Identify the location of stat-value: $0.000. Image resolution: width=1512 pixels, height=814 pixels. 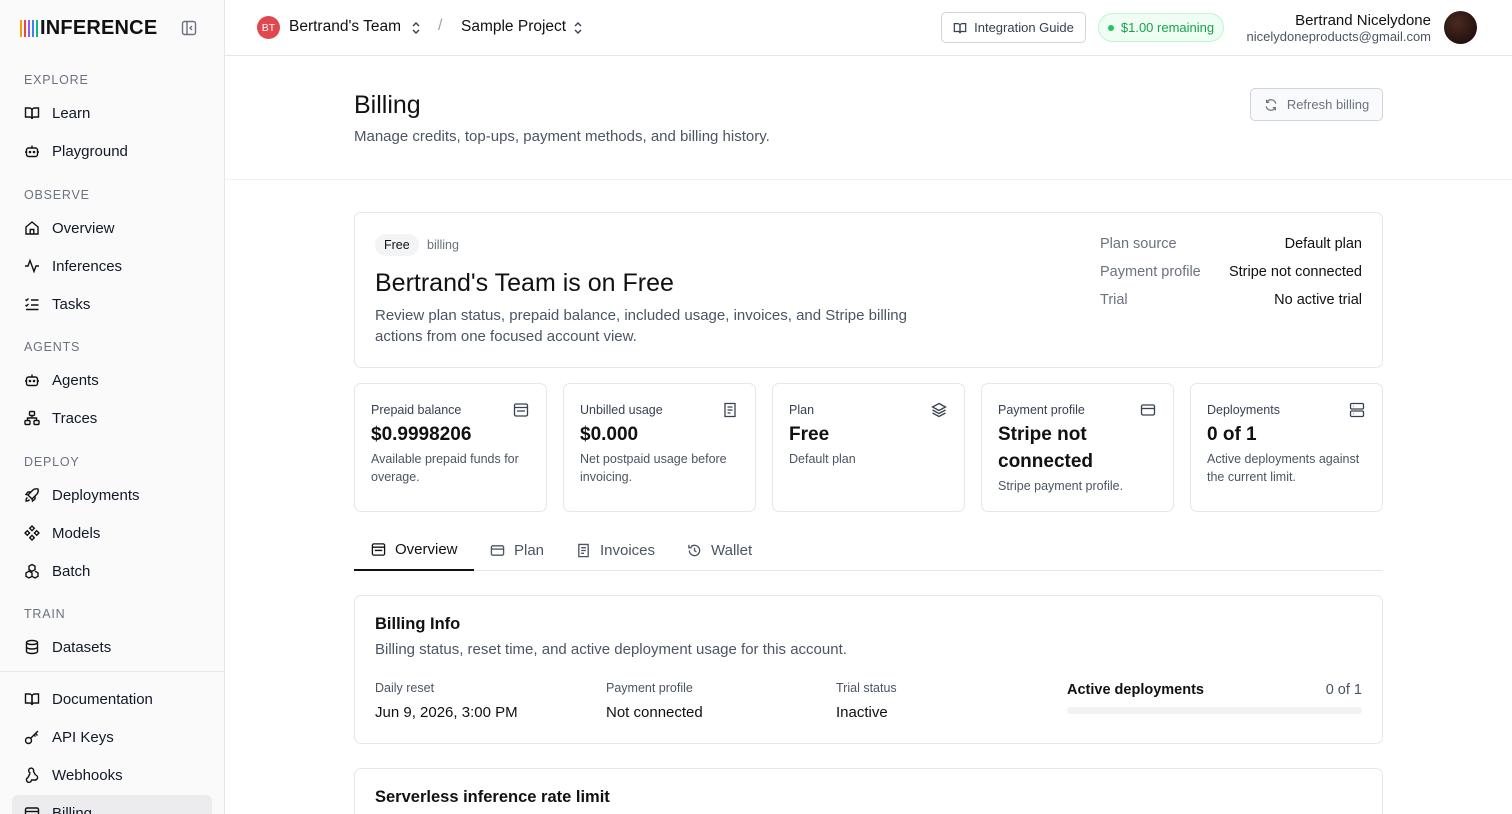
(609, 434).